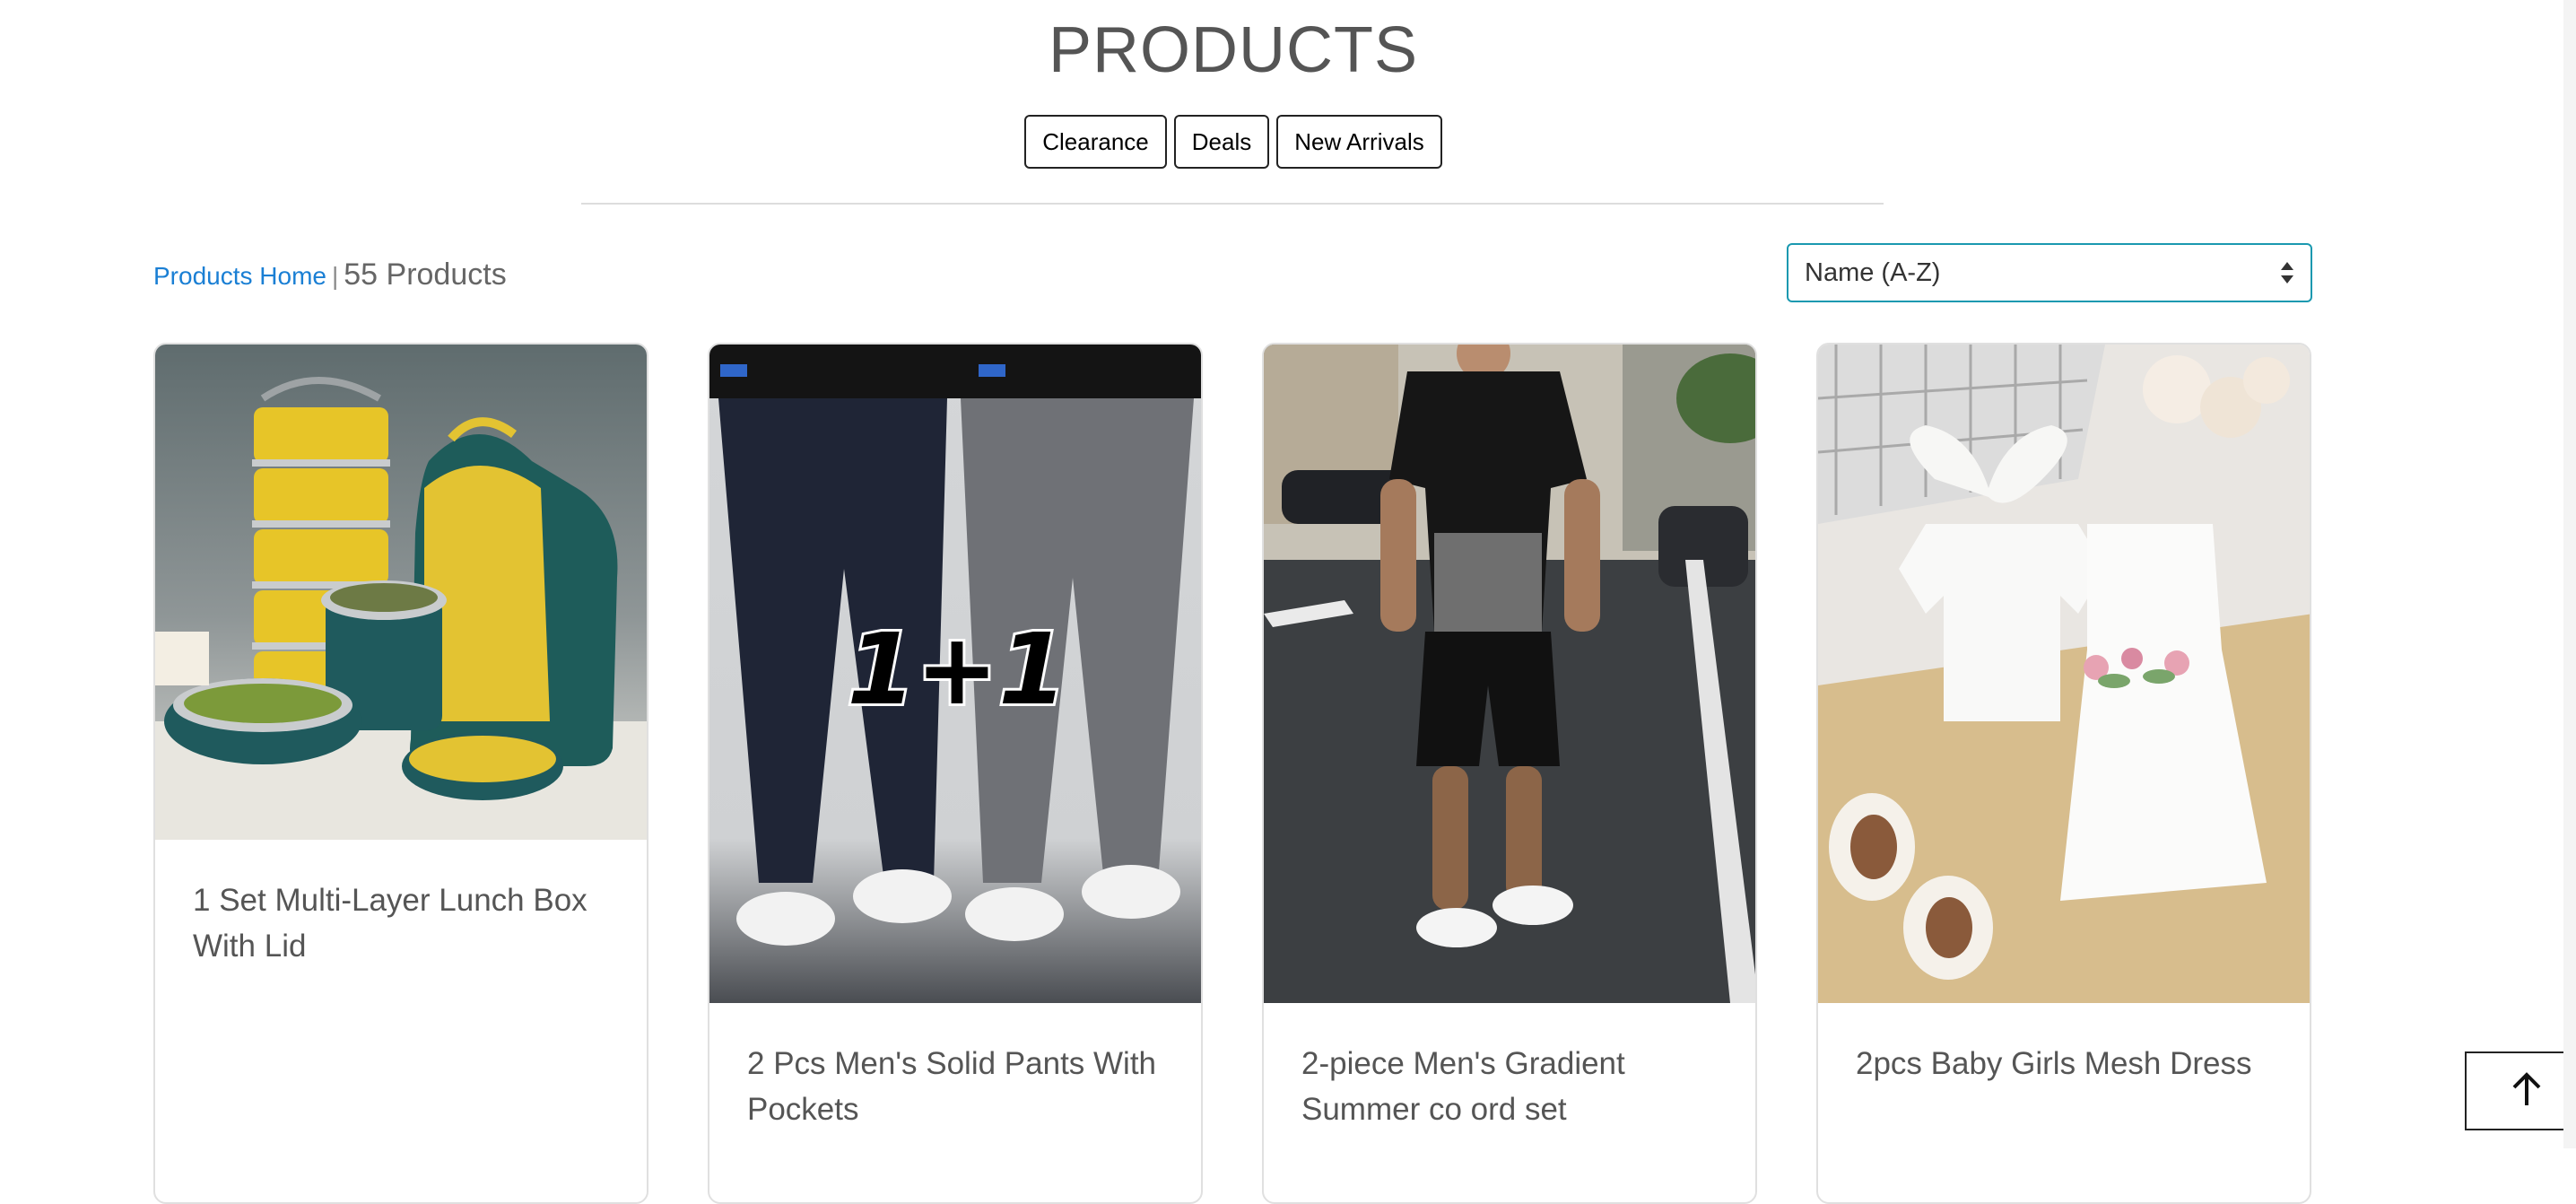  I want to click on product-name: 1 Set Multi-Layer Lunch Box With Lid, so click(406, 923).